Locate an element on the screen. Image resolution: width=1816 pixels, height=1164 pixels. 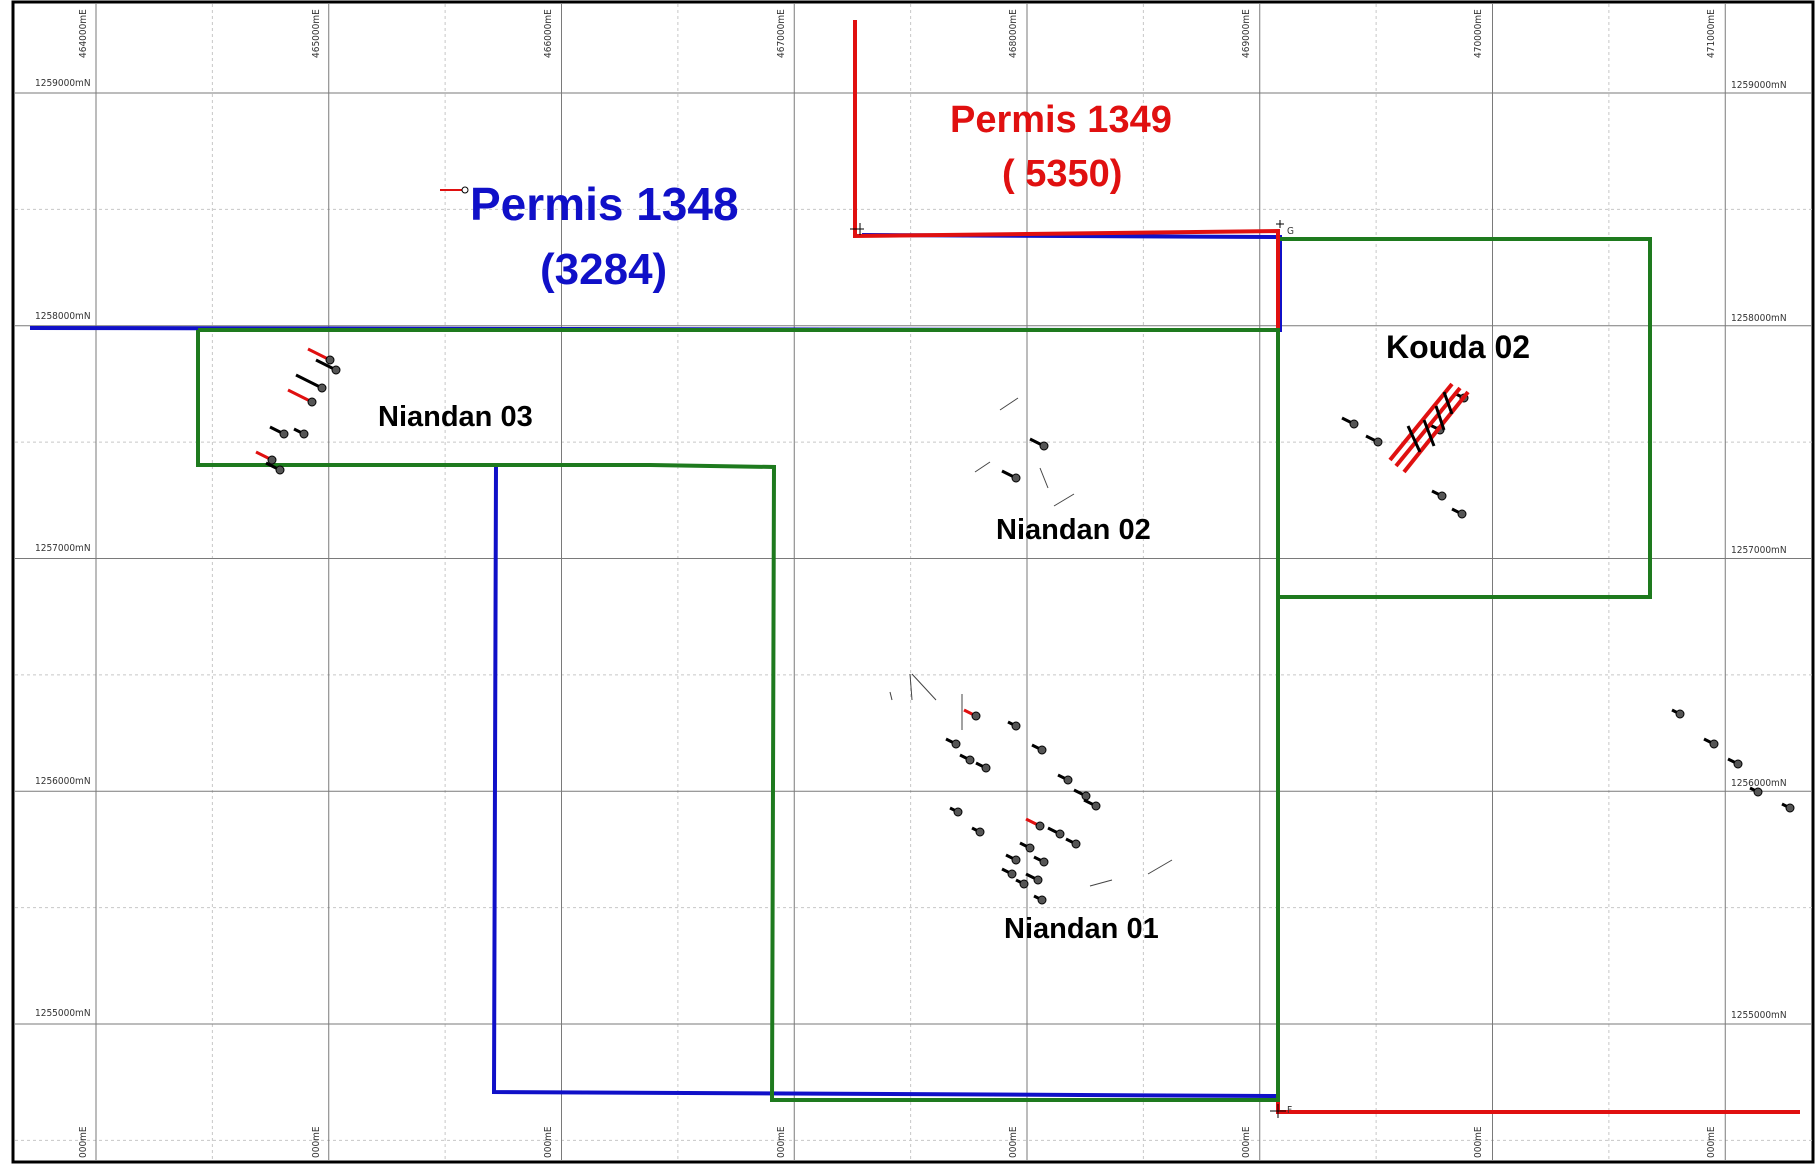
prospect-label-niandan-02: Niandan 02 is located at coordinates (1073, 530).